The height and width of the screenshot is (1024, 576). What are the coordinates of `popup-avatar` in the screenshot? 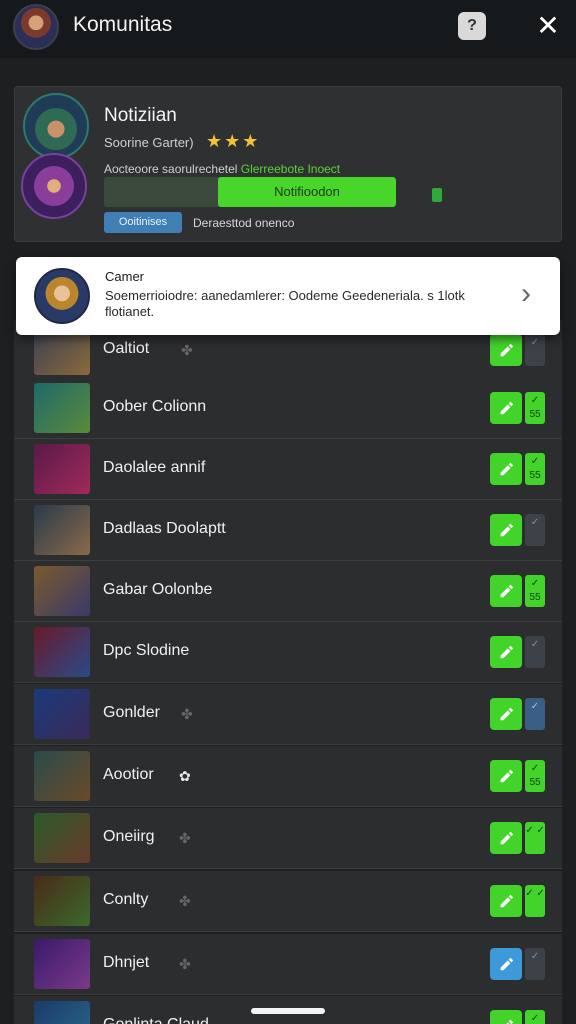 It's located at (62, 296).